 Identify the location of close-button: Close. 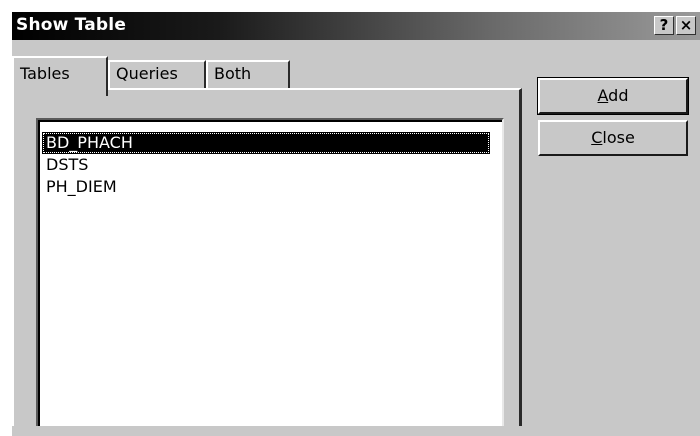
(613, 138).